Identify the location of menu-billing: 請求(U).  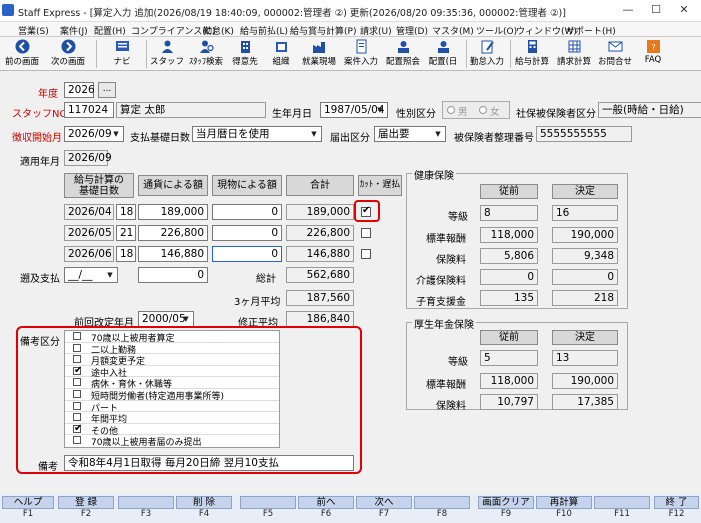
(376, 30).